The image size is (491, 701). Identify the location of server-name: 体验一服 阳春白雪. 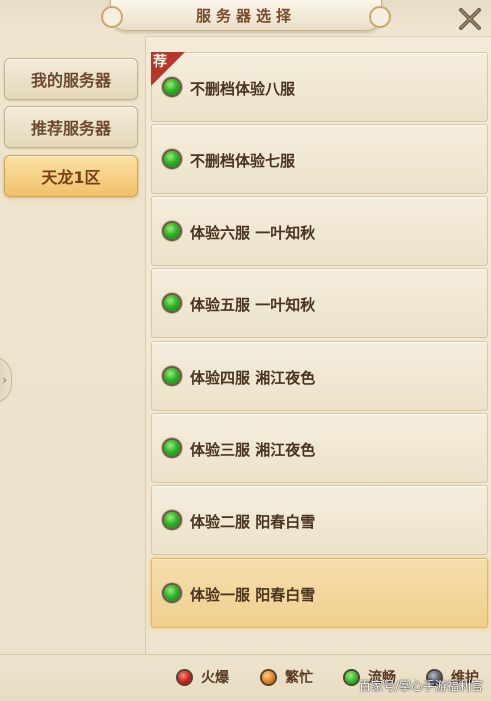
(253, 594).